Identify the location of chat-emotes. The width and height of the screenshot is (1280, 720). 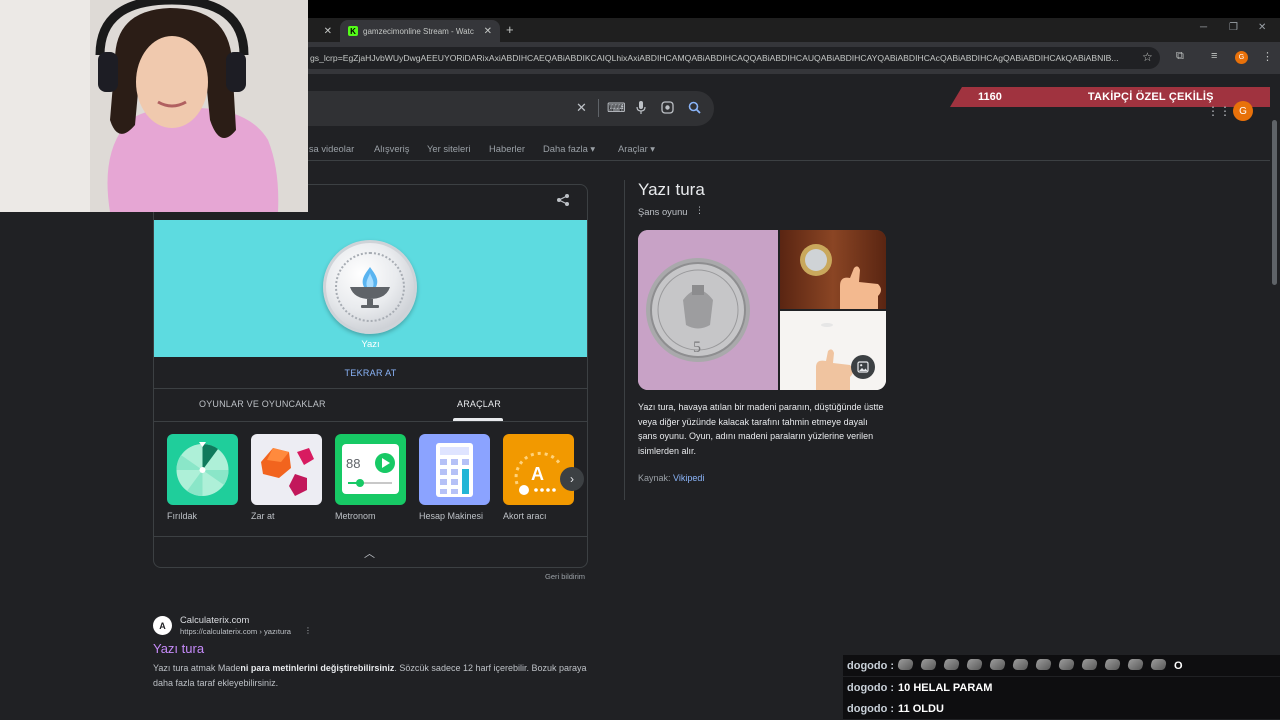
(1035, 665).